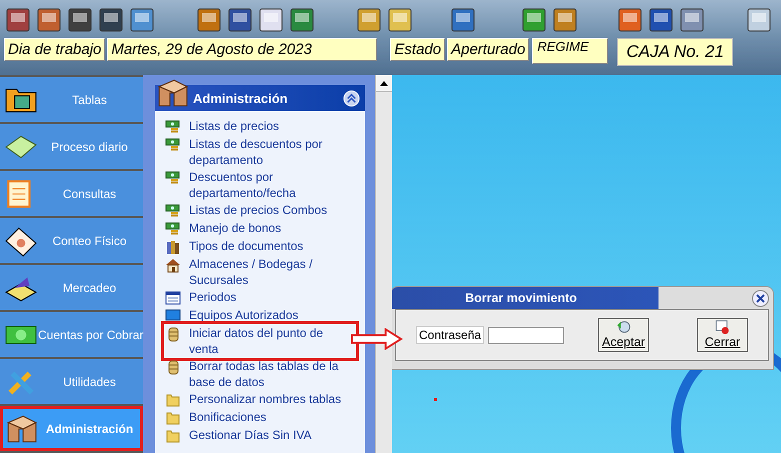 This screenshot has height=453, width=781. Describe the element at coordinates (21, 146) in the screenshot. I see `paper-icon` at that location.